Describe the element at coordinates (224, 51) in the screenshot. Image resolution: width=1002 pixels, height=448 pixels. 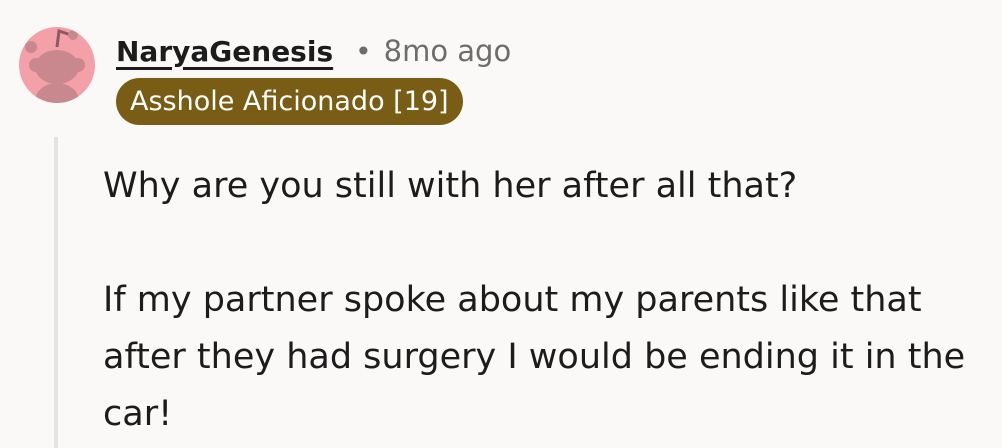
I see `username-link: NaryaGenesis` at that location.